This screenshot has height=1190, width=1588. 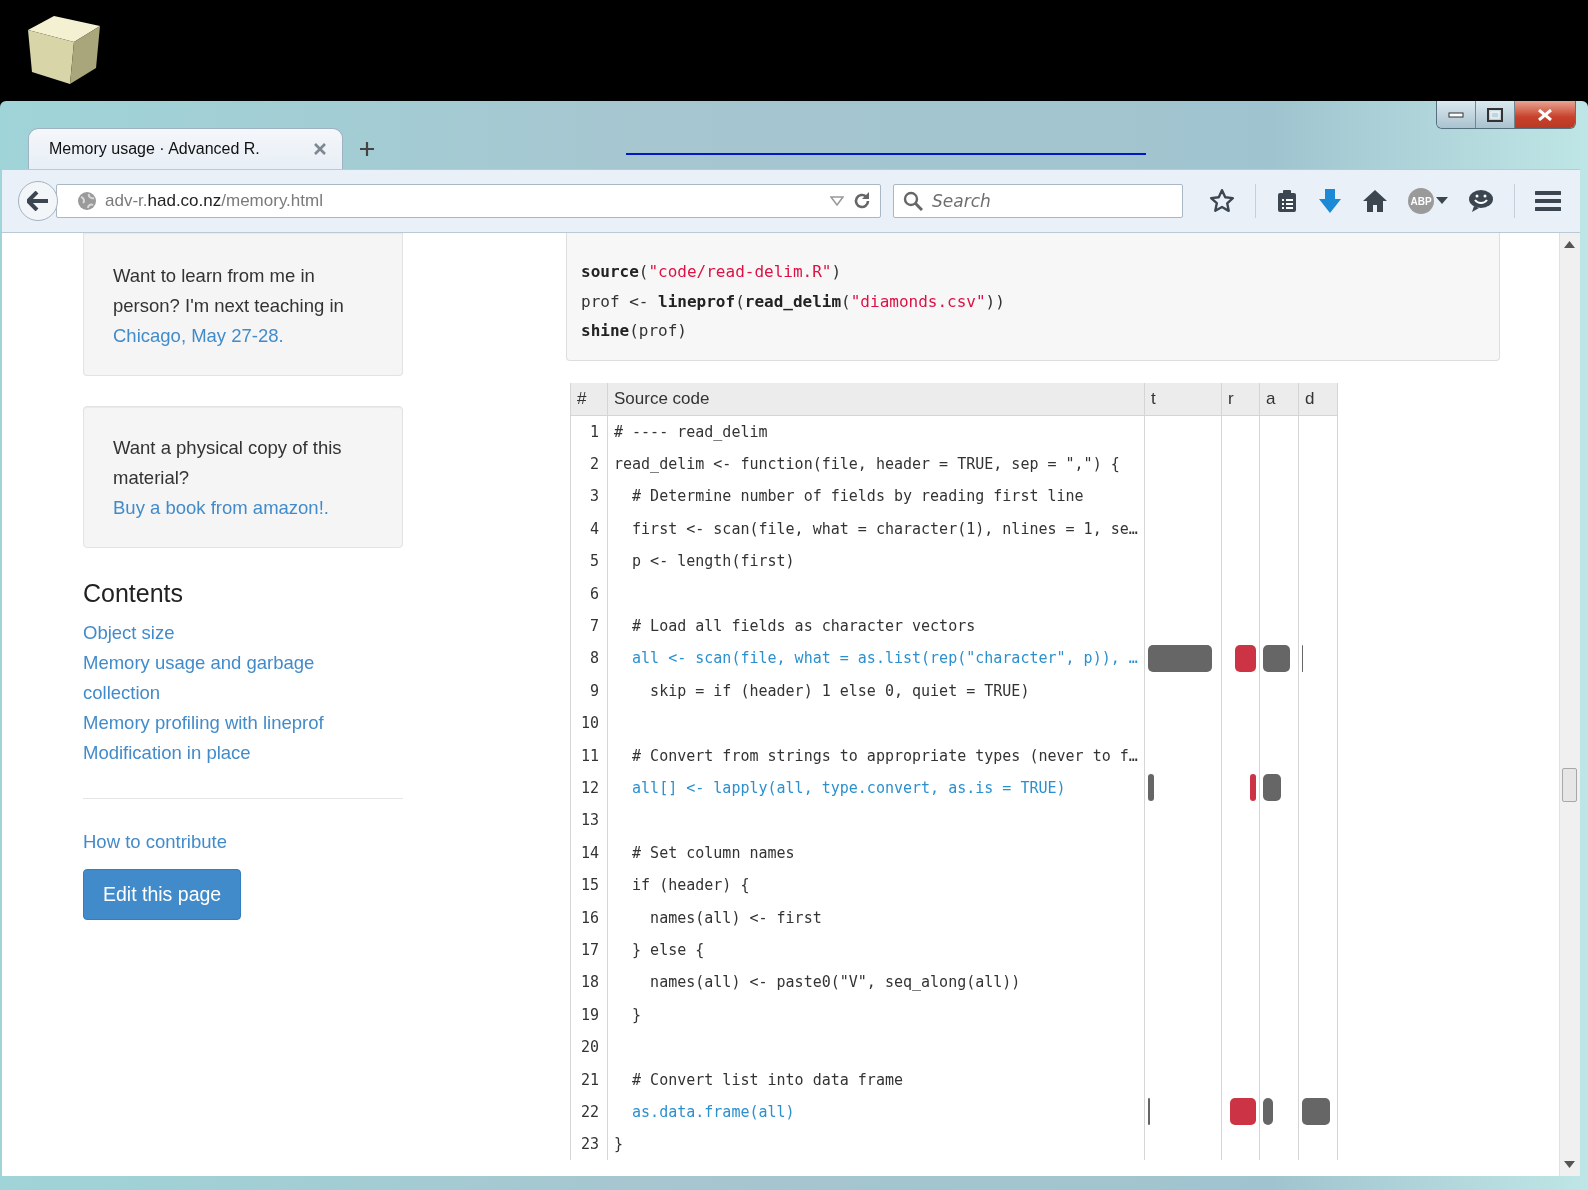 I want to click on contents-link: Memory usage and garbage collection, so click(x=220, y=678).